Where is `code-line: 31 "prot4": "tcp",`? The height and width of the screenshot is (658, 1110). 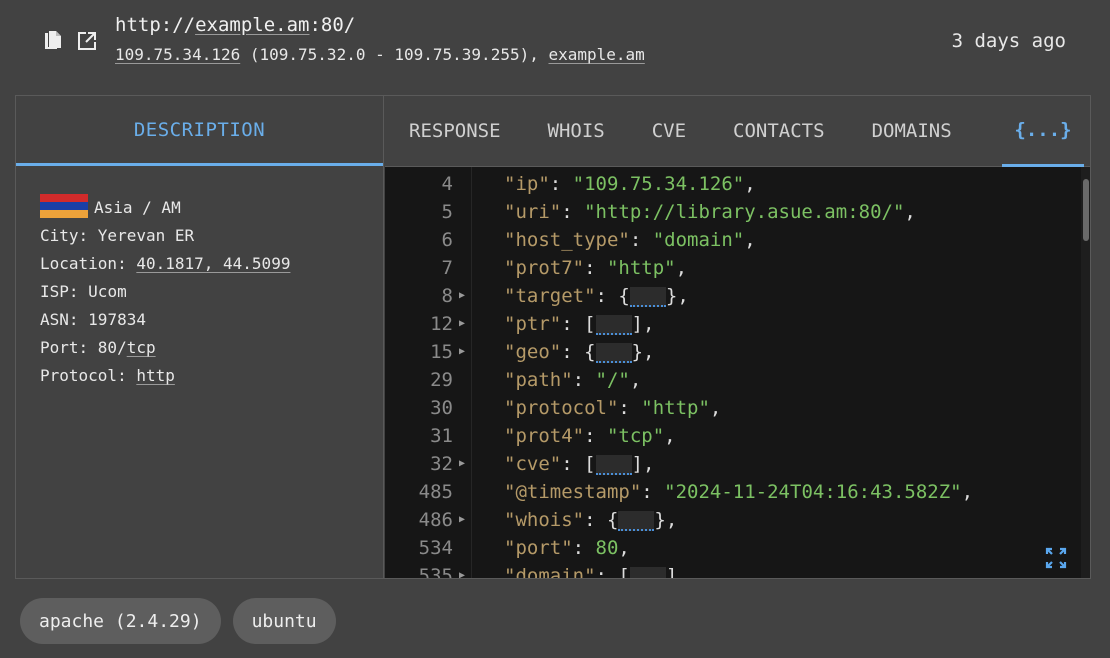 code-line: 31 "prot4": "tcp", is located at coordinates (737, 436).